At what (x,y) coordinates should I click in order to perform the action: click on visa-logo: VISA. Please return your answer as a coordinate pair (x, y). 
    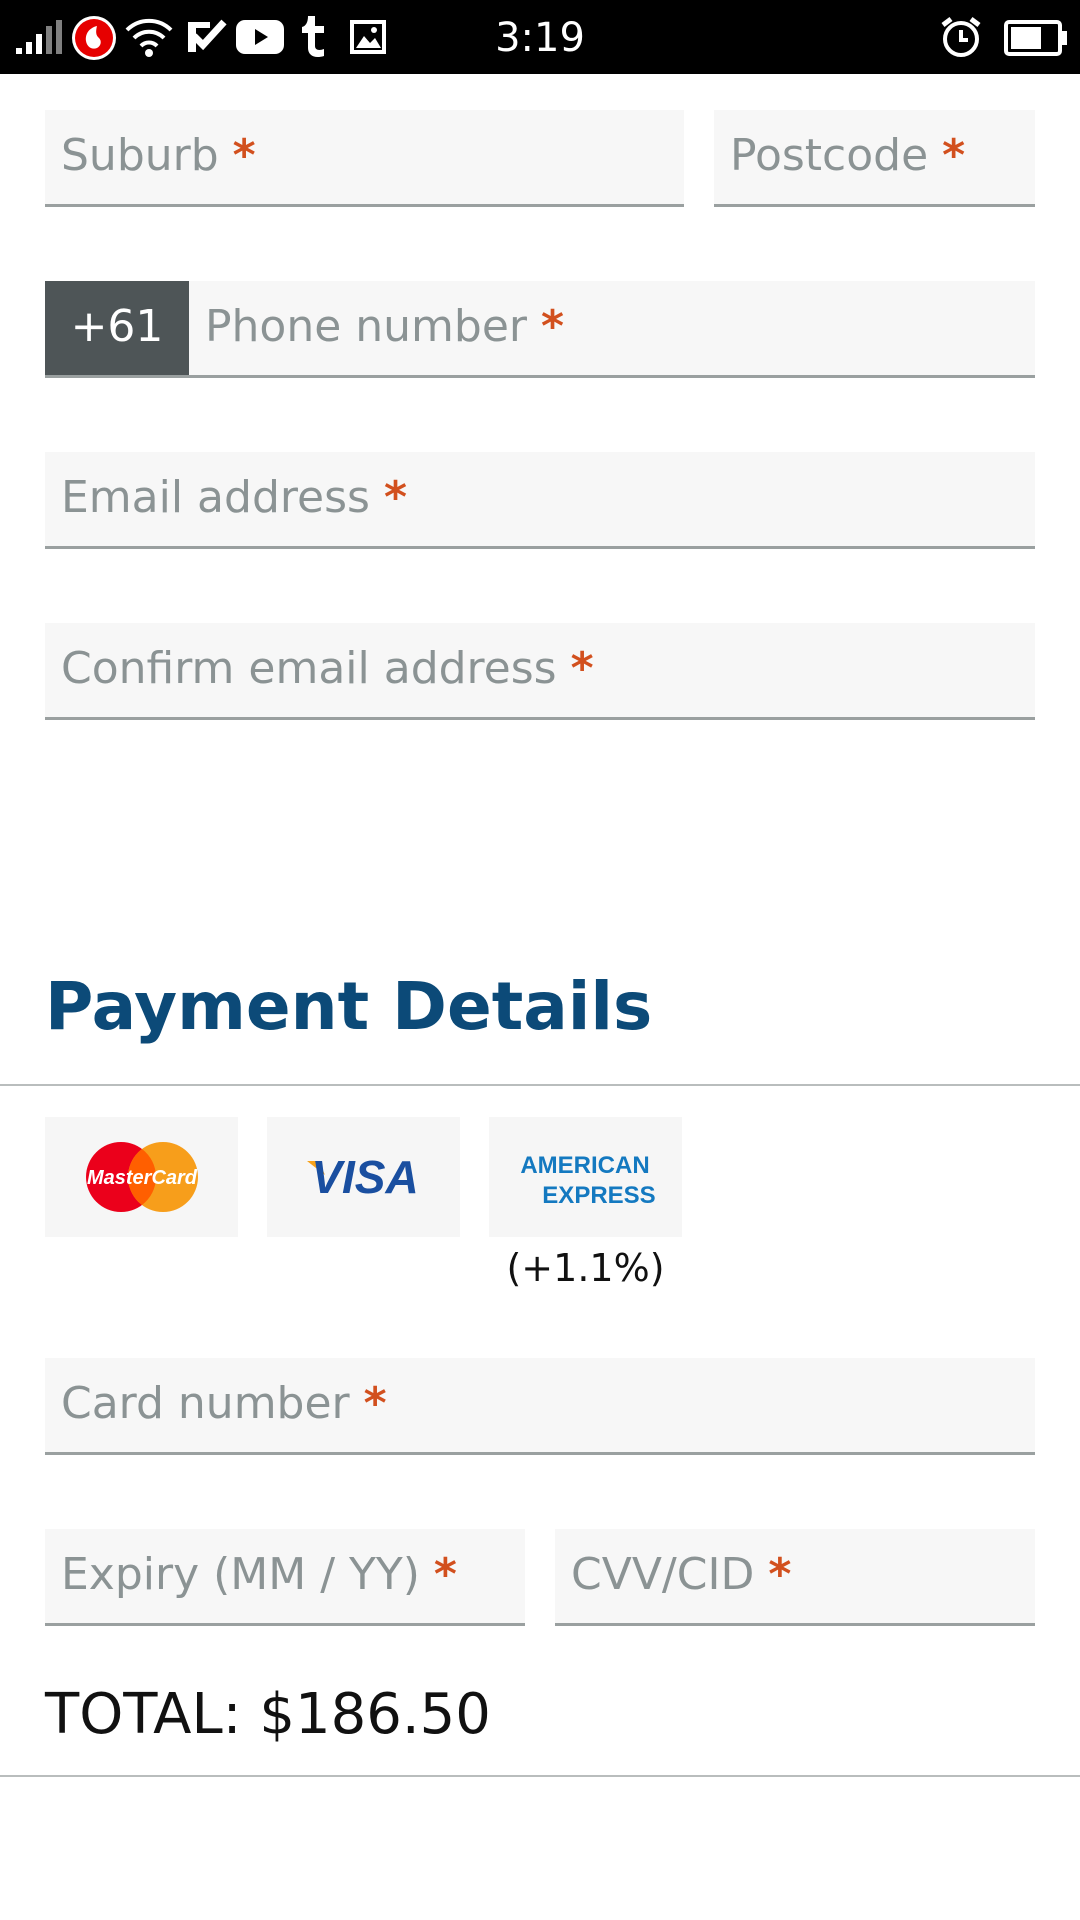
    Looking at the image, I should click on (363, 1177).